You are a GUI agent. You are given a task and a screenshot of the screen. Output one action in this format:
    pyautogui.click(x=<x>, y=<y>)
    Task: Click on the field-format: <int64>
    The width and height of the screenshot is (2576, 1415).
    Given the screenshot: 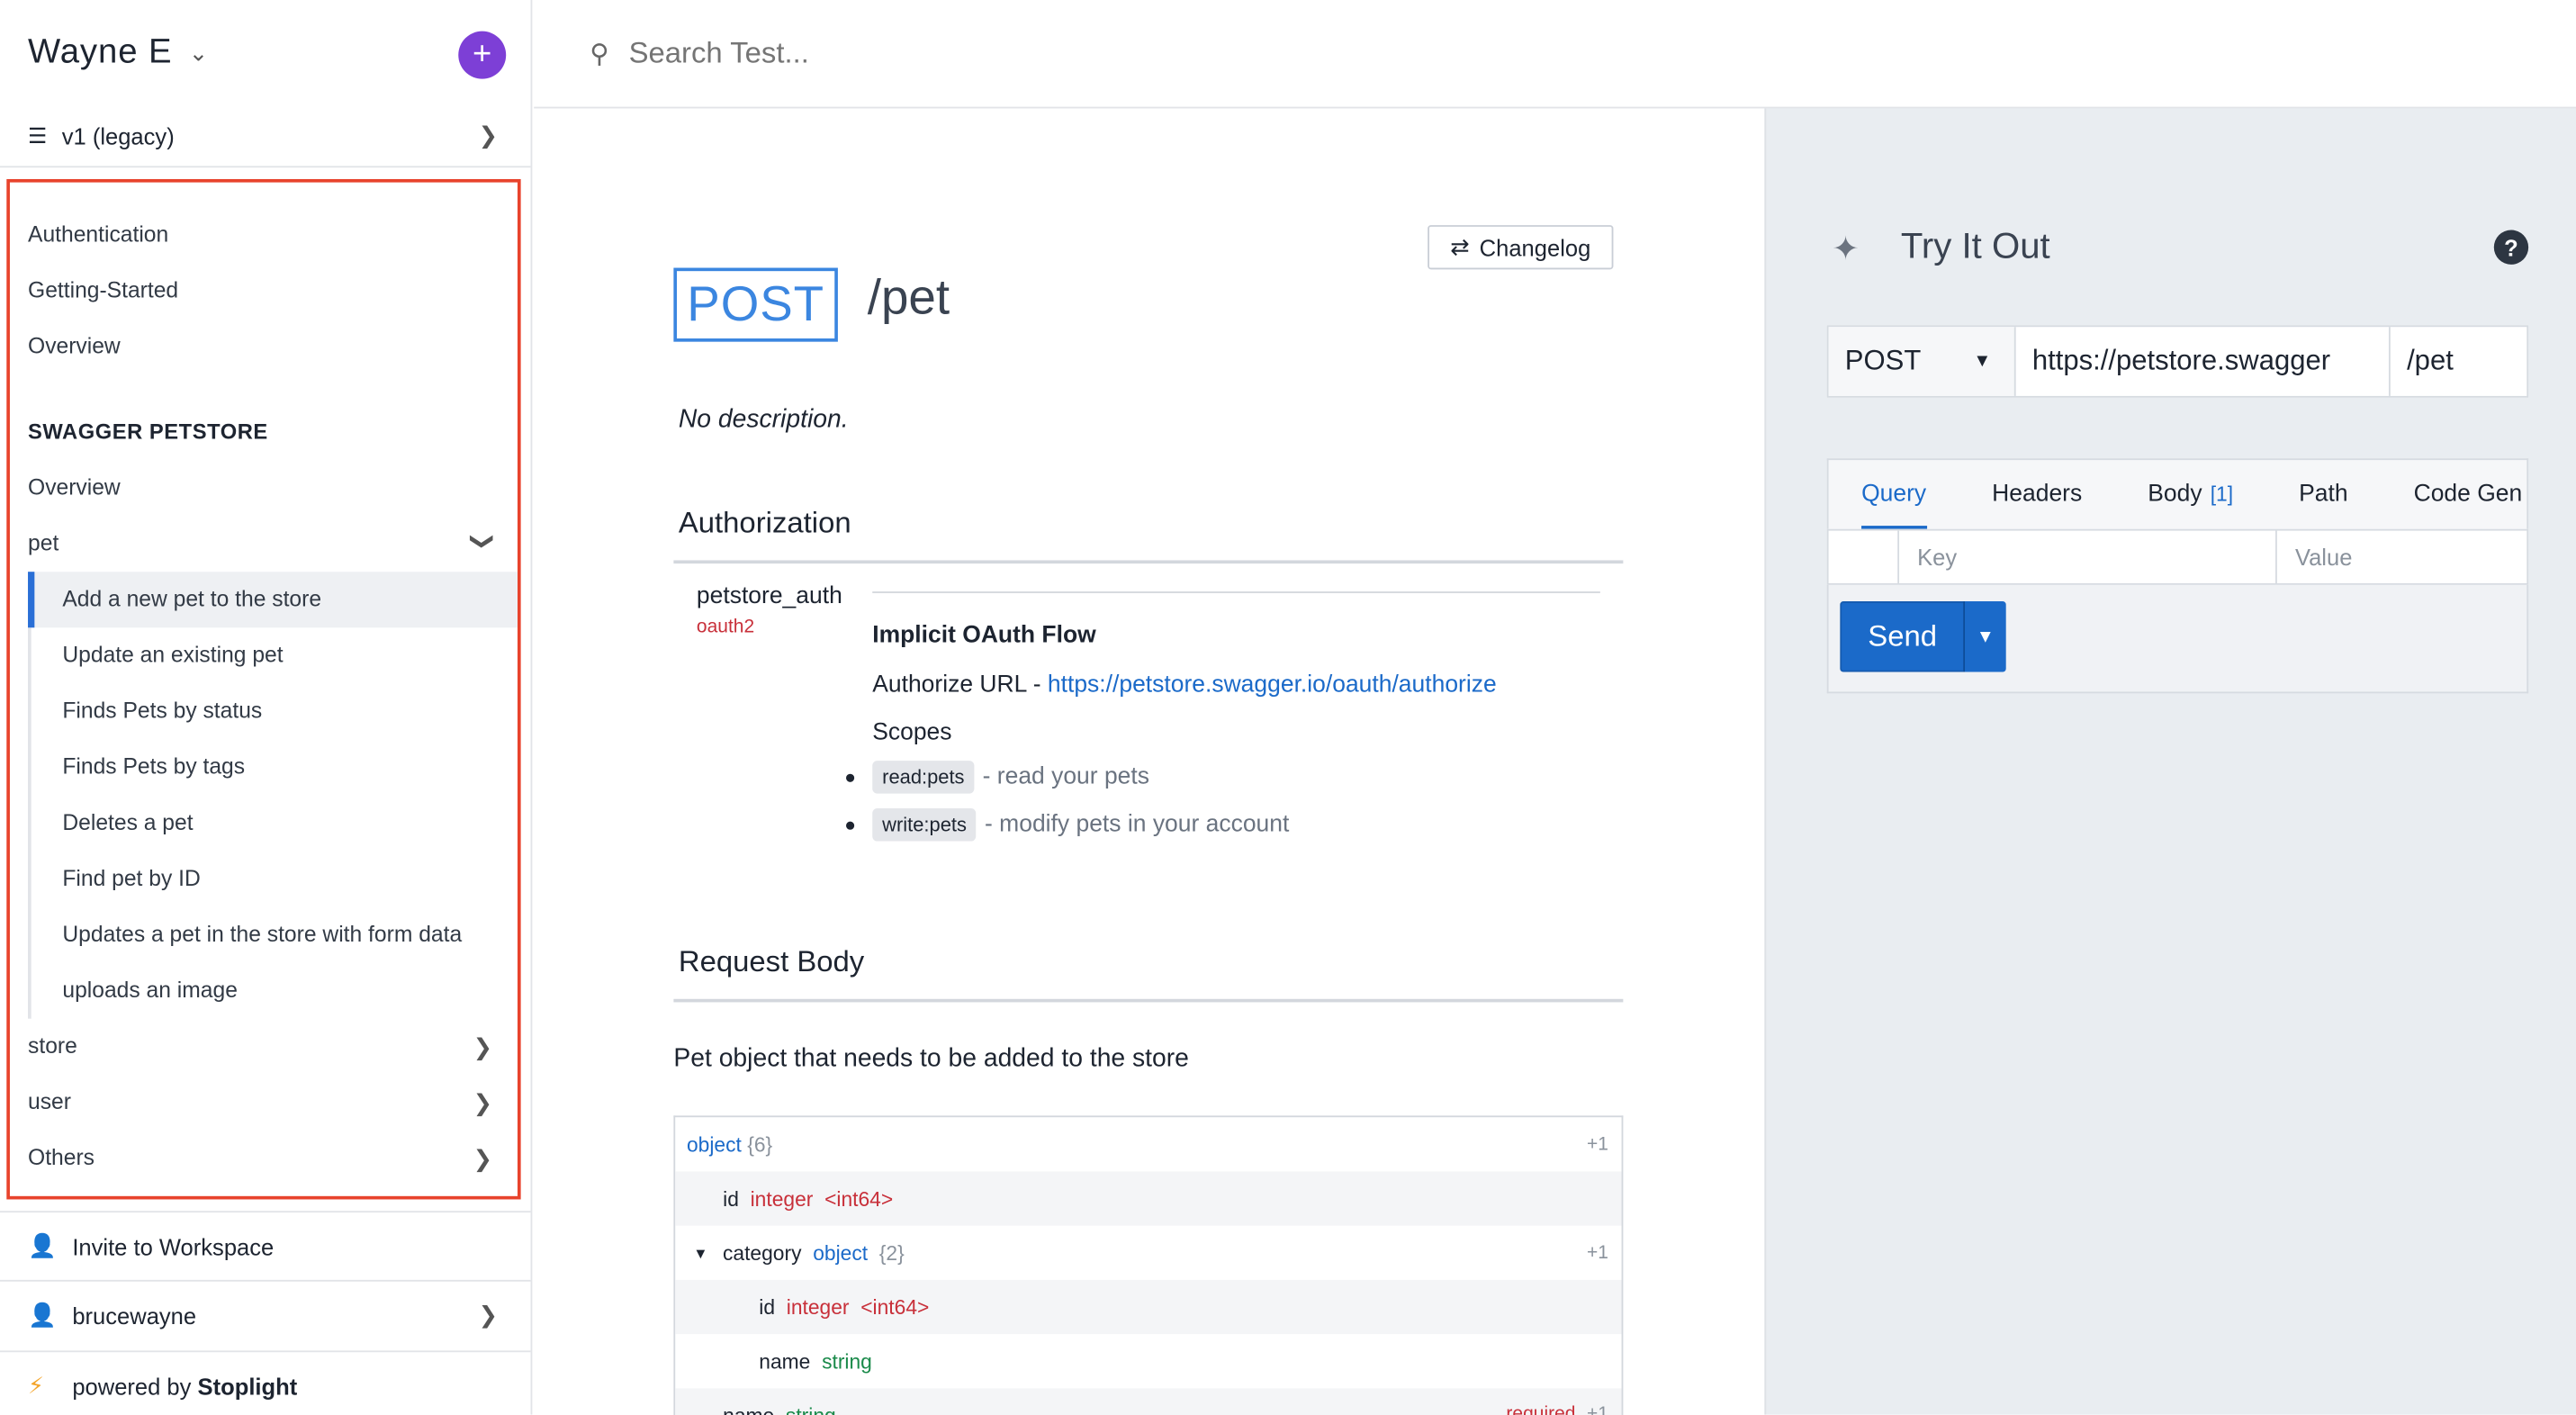 What is the action you would take?
    pyautogui.click(x=859, y=1198)
    